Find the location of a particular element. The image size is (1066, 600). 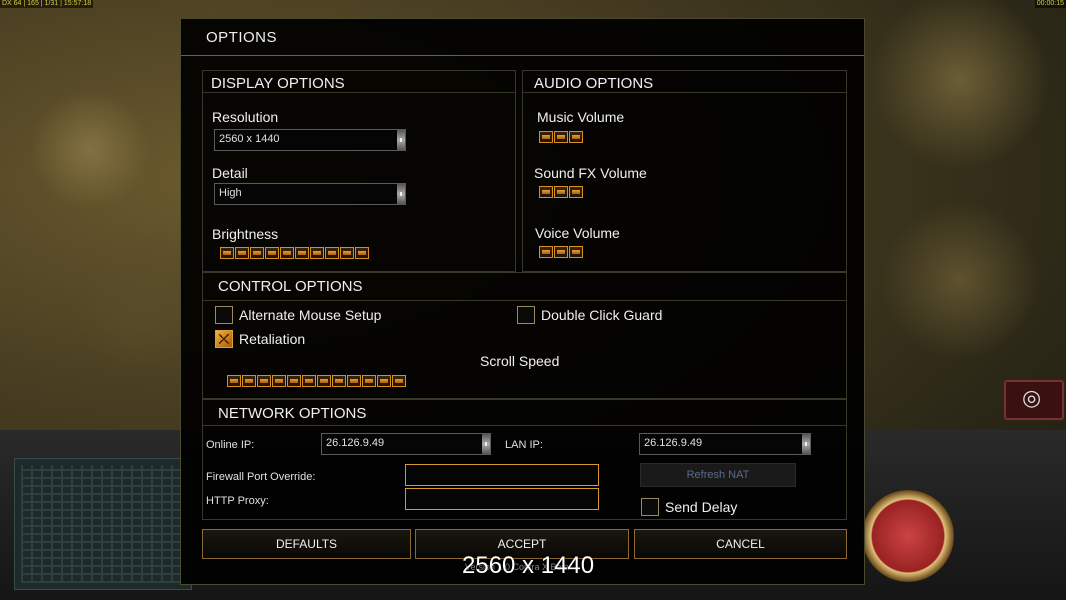

resolution-label: Resolution is located at coordinates (245, 117).